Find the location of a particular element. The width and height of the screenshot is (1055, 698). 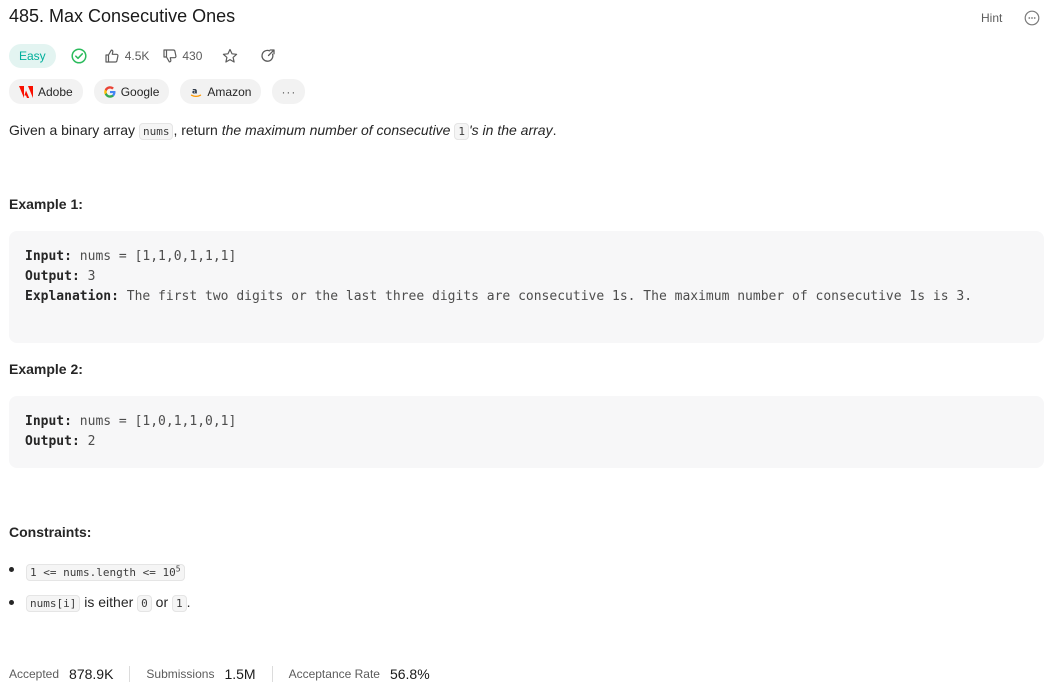

dislike-count: 430 is located at coordinates (192, 56).